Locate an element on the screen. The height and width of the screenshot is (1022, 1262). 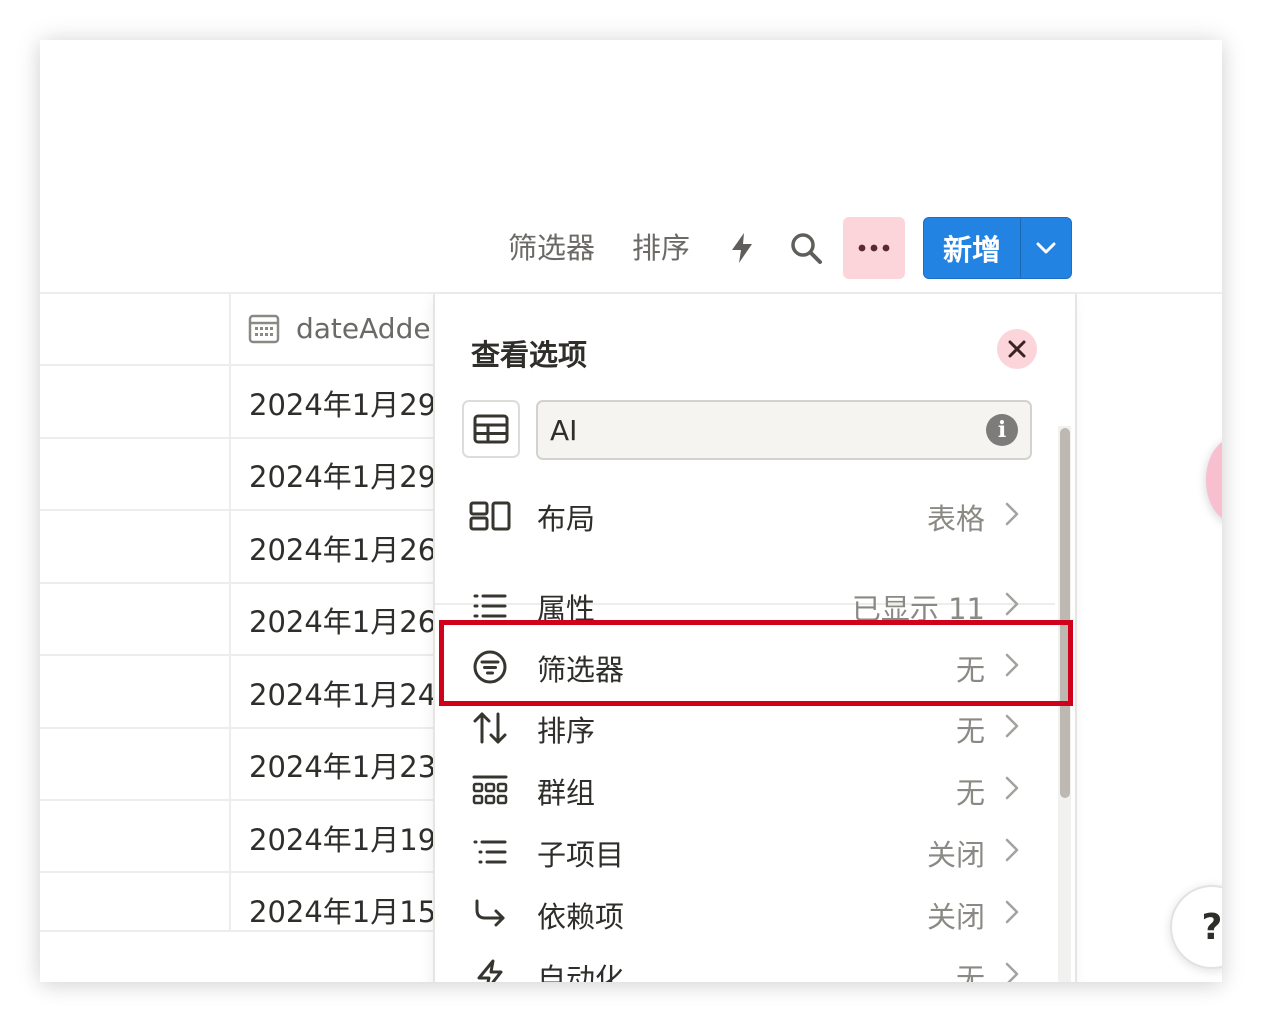
option-sort: 排序 无 is located at coordinates (745, 728).